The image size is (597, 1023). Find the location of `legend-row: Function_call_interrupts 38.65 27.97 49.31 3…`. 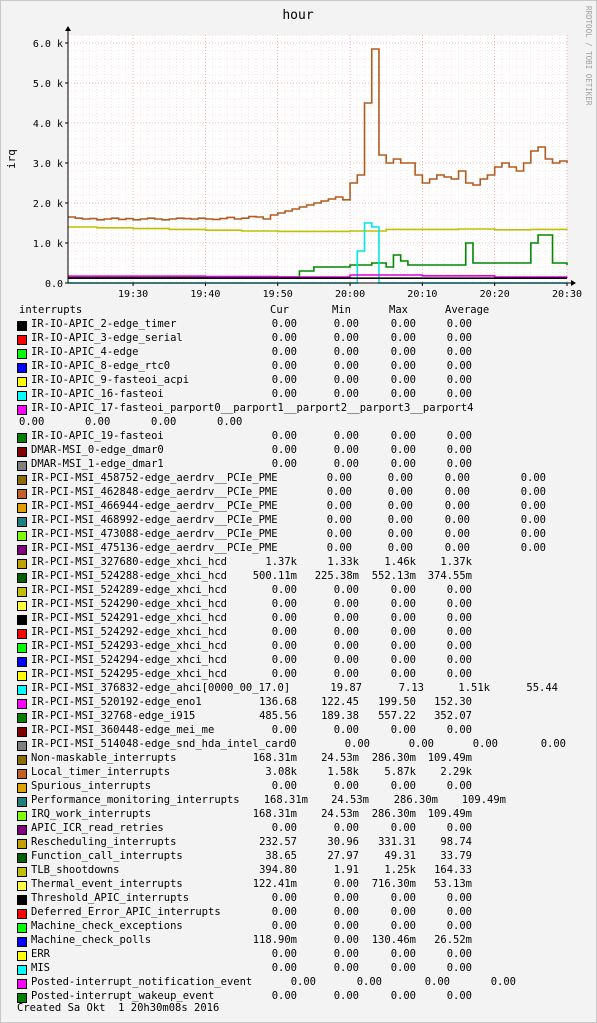

legend-row: Function_call_interrupts 38.65 27.97 49.31 3… is located at coordinates (299, 857).